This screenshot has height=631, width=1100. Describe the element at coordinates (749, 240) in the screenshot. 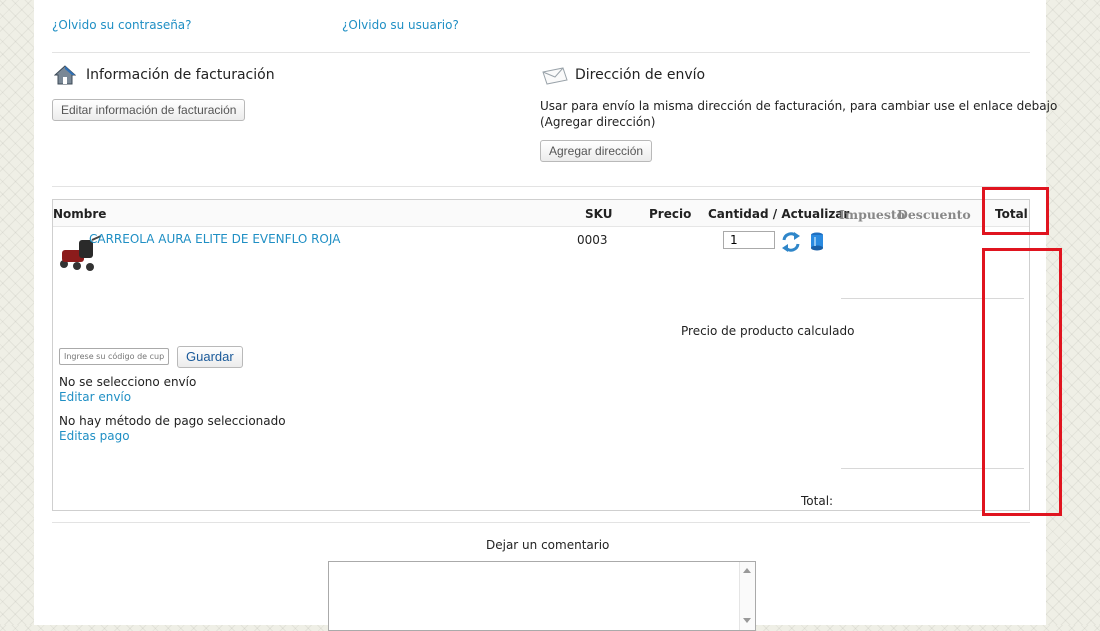

I see `quantity-input` at that location.